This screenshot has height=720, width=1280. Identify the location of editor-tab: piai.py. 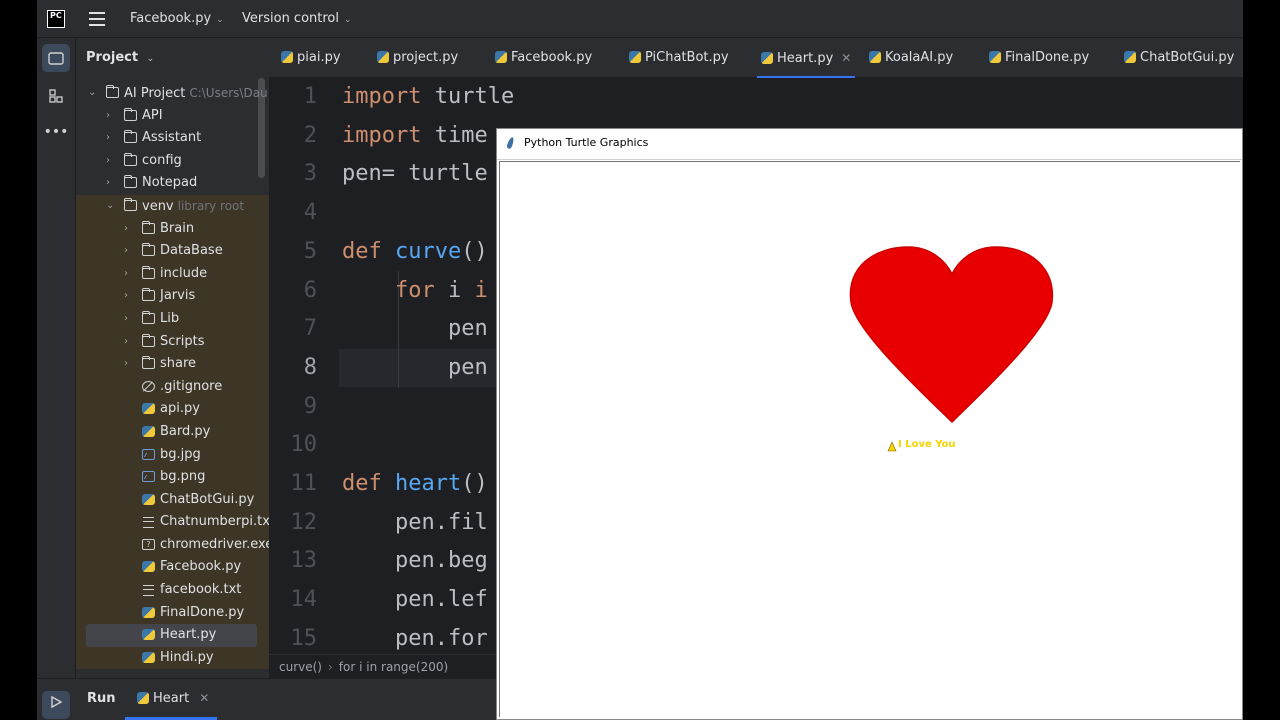
(311, 58).